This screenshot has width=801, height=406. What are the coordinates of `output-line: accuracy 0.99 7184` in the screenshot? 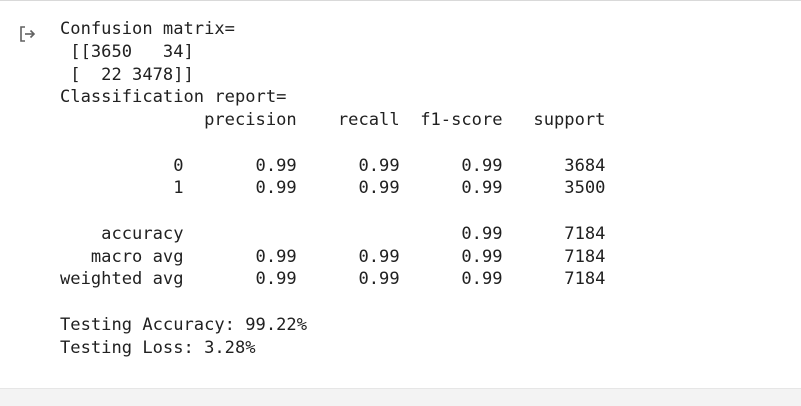 It's located at (333, 233).